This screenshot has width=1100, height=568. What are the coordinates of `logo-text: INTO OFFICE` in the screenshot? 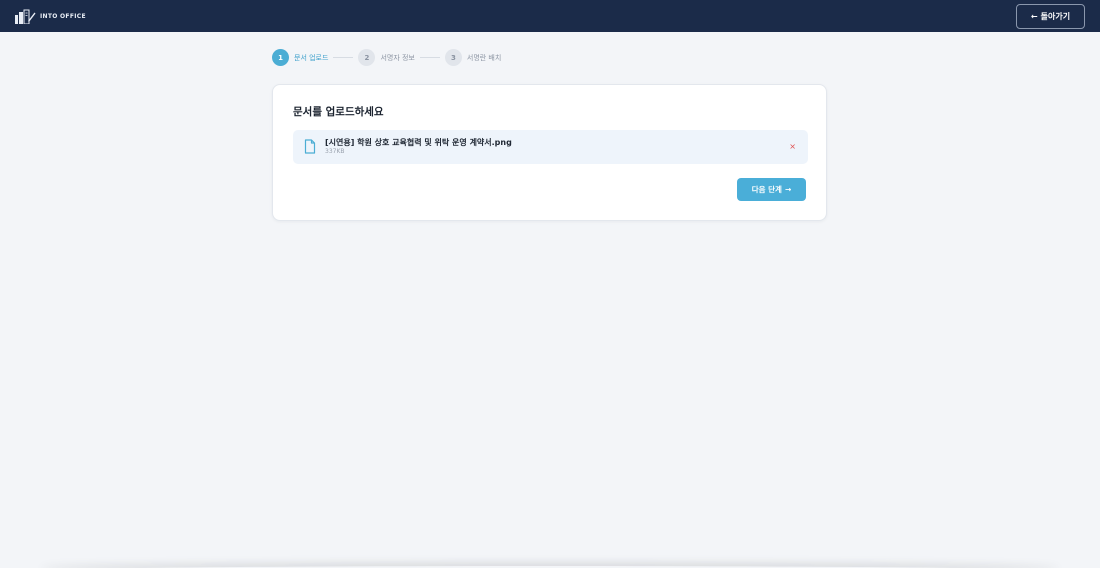 It's located at (63, 16).